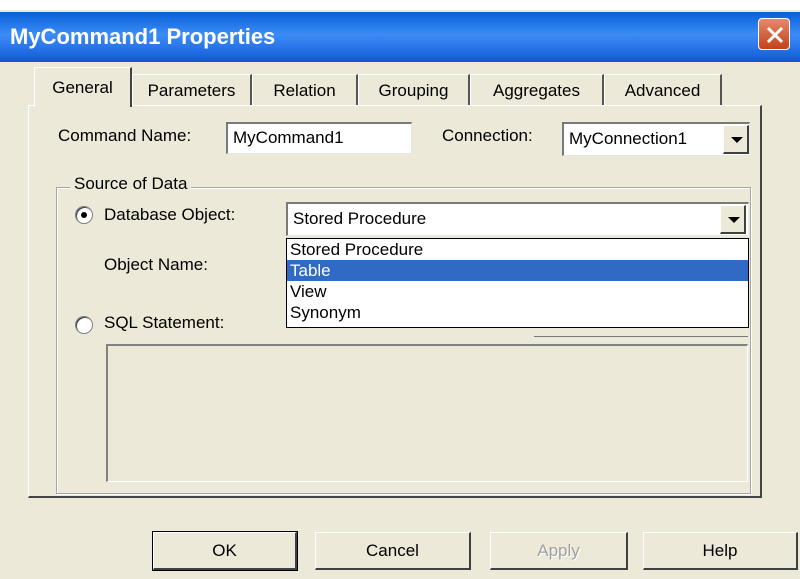  I want to click on database-object-dropdown-button, so click(733, 219).